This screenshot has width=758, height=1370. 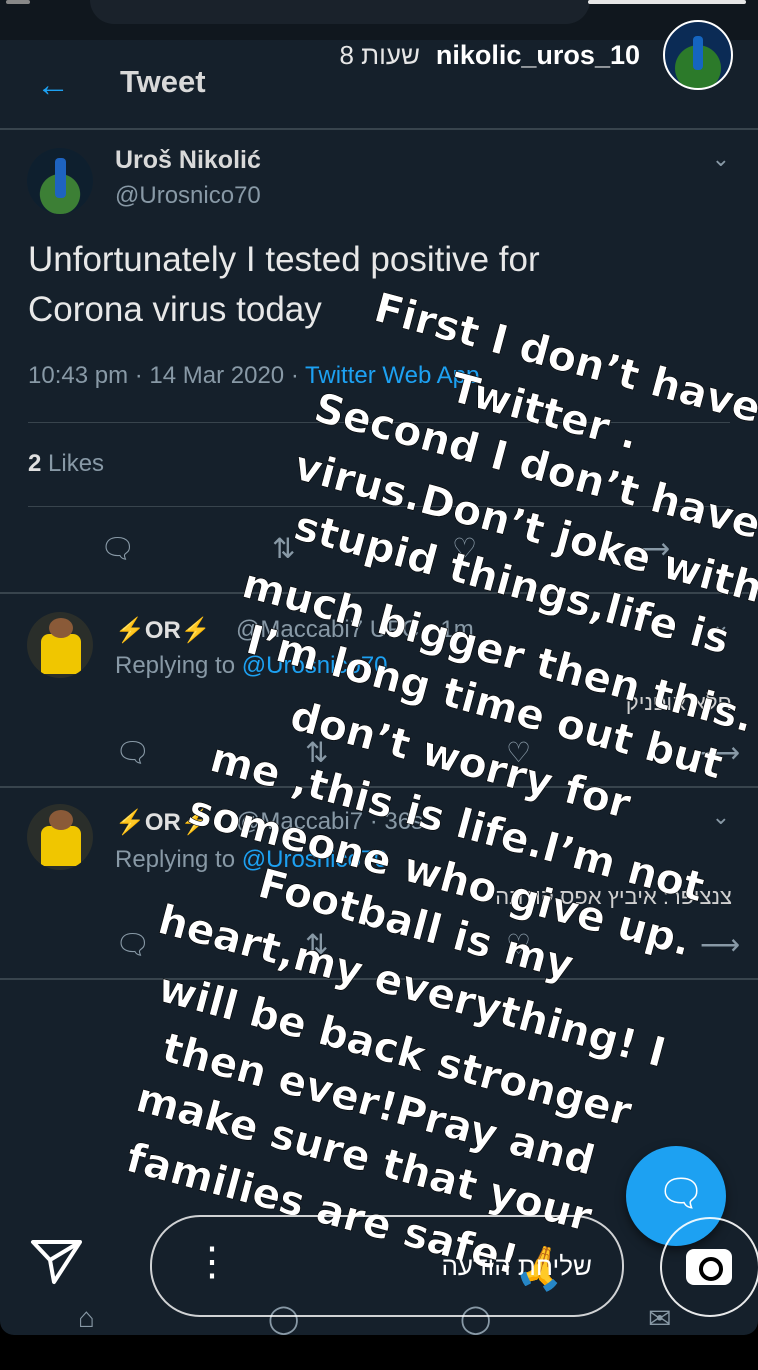 I want to click on likes-count: 2 Likes, so click(x=66, y=464).